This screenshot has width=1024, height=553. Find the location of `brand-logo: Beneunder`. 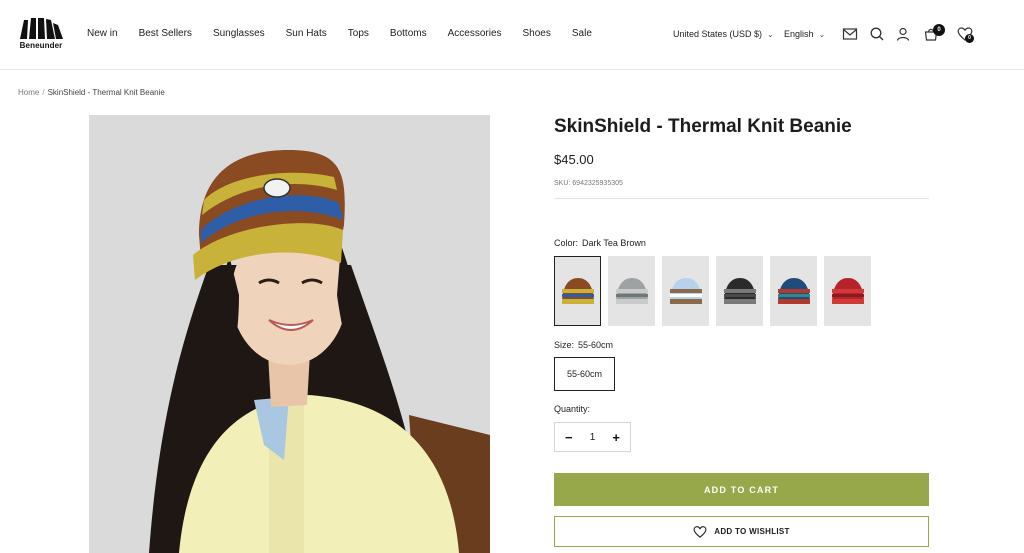

brand-logo: Beneunder is located at coordinates (41, 34).